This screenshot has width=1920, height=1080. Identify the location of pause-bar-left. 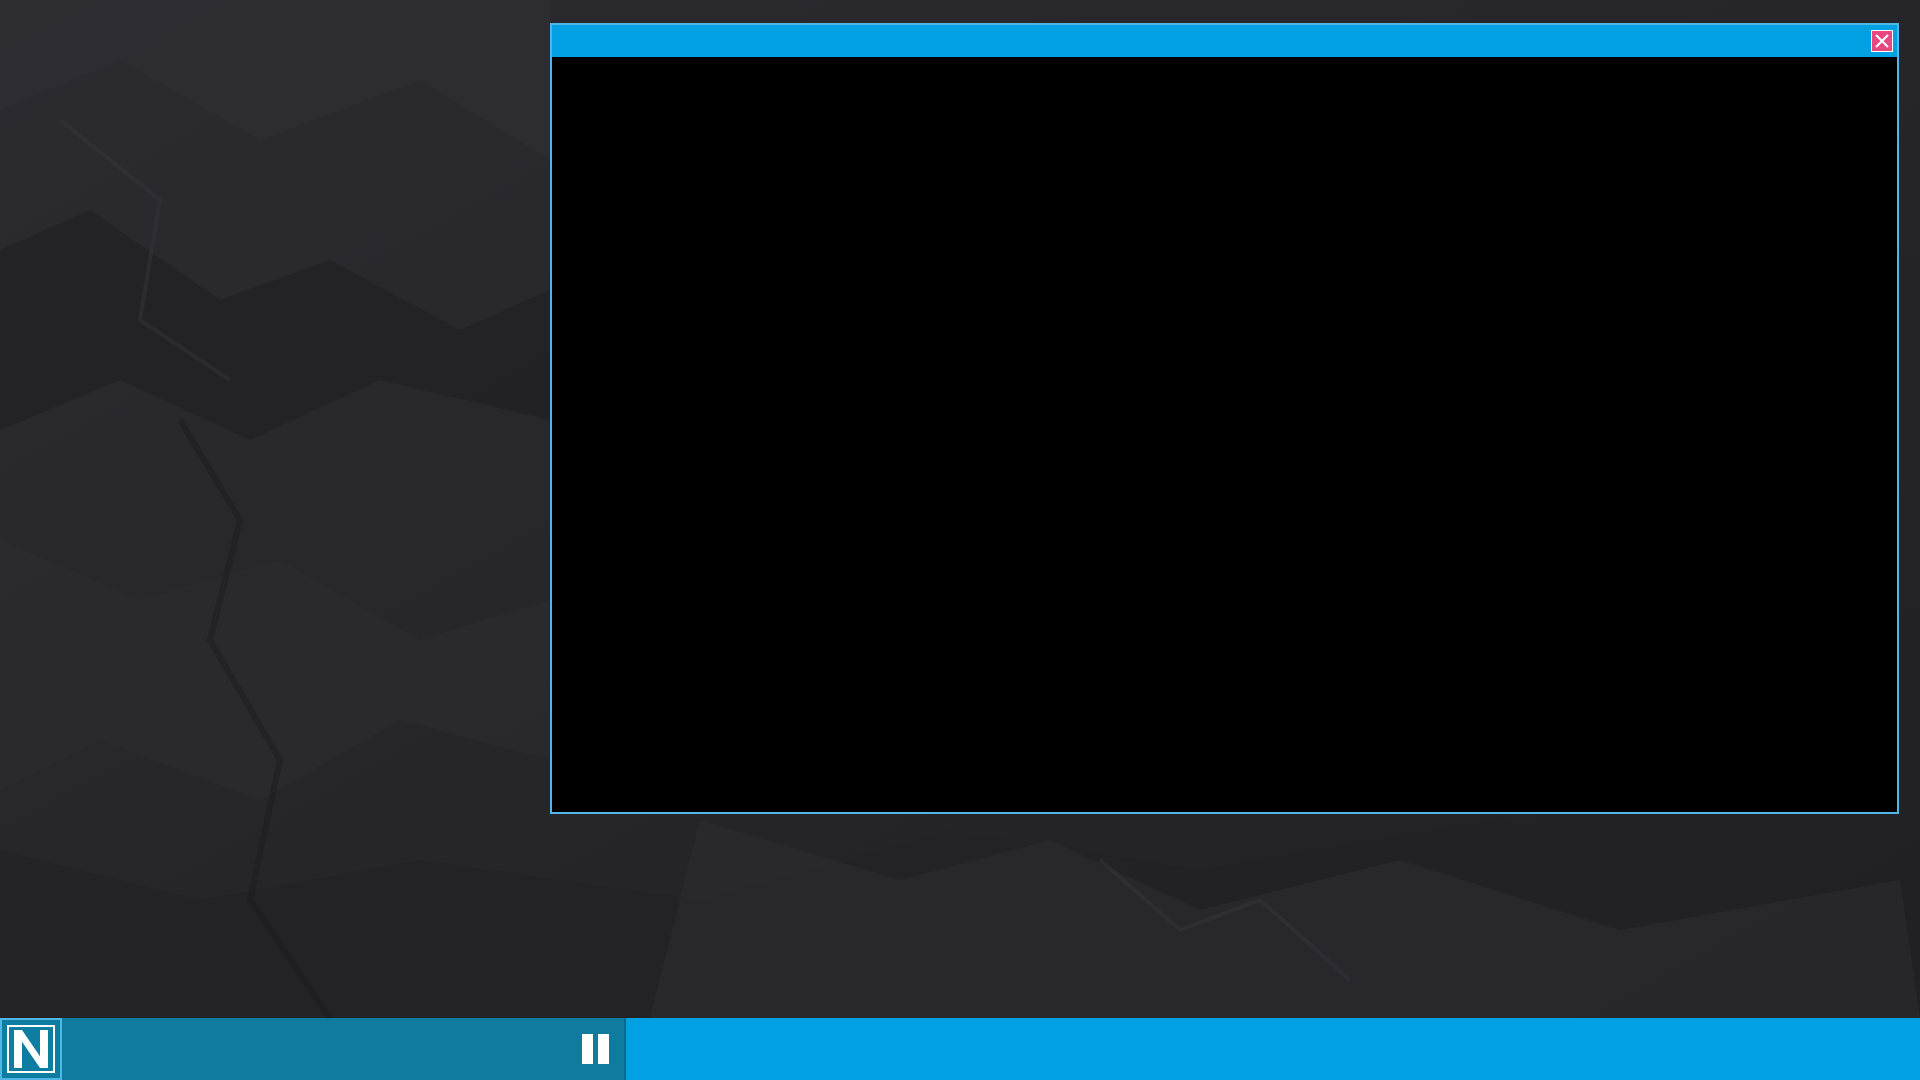
(587, 1049).